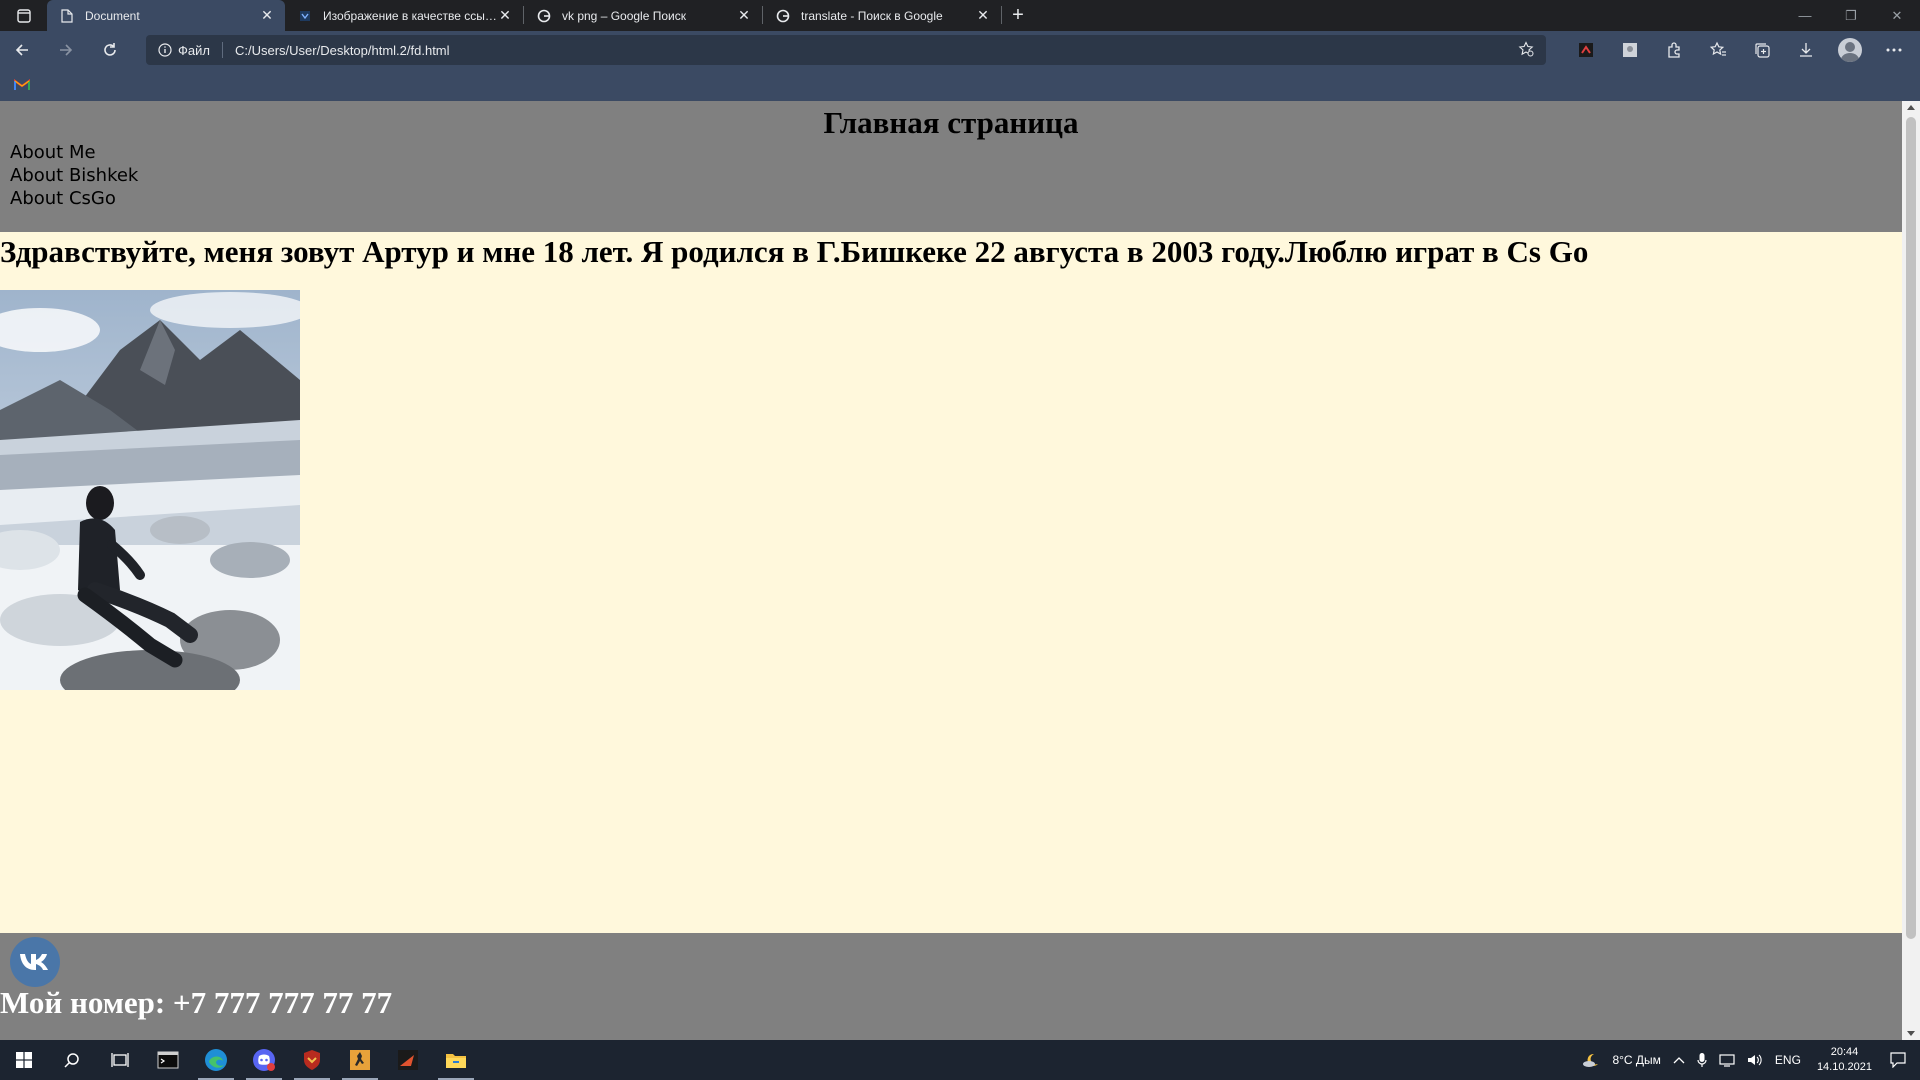 The height and width of the screenshot is (1080, 1920). I want to click on terminal-icon, so click(168, 1060).